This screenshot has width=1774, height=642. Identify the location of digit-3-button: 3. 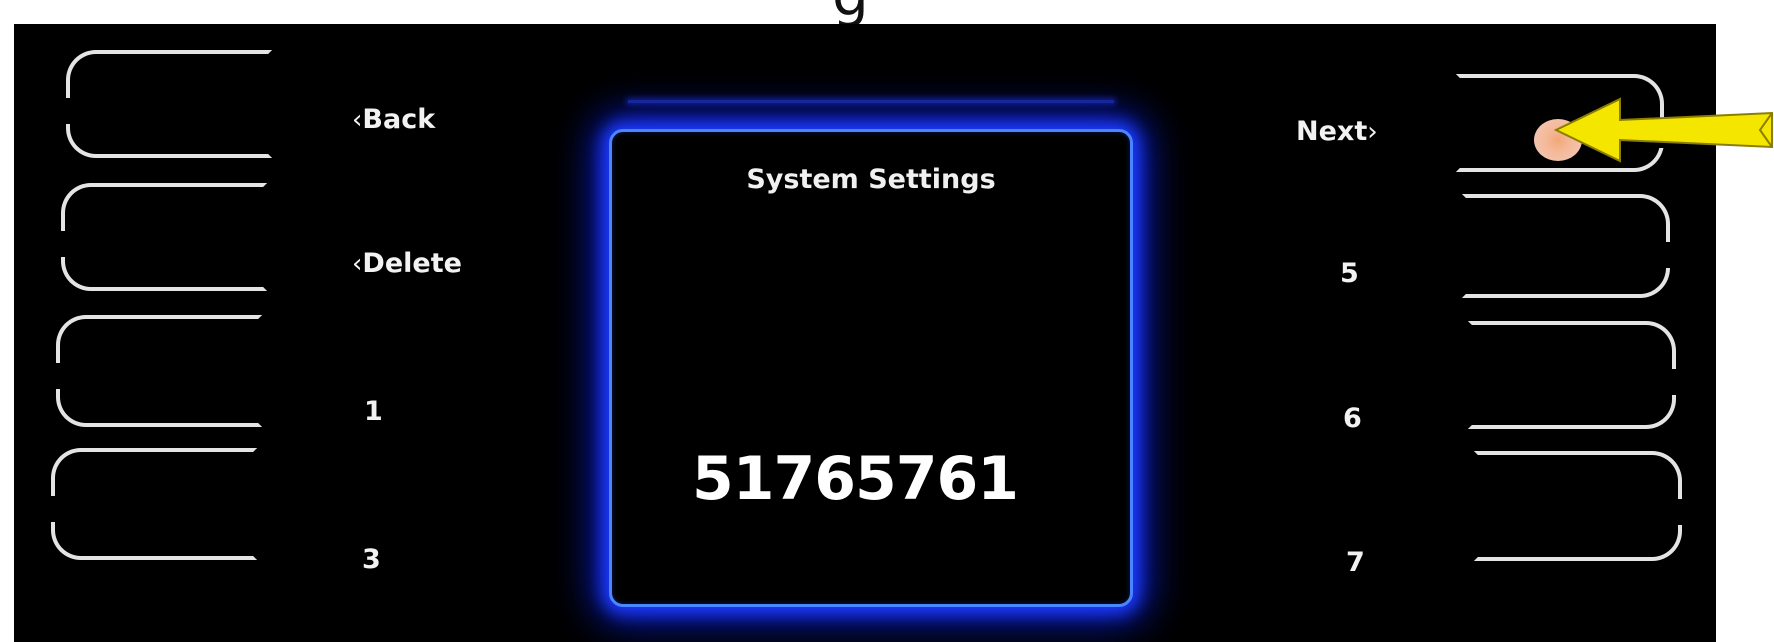
(371, 559).